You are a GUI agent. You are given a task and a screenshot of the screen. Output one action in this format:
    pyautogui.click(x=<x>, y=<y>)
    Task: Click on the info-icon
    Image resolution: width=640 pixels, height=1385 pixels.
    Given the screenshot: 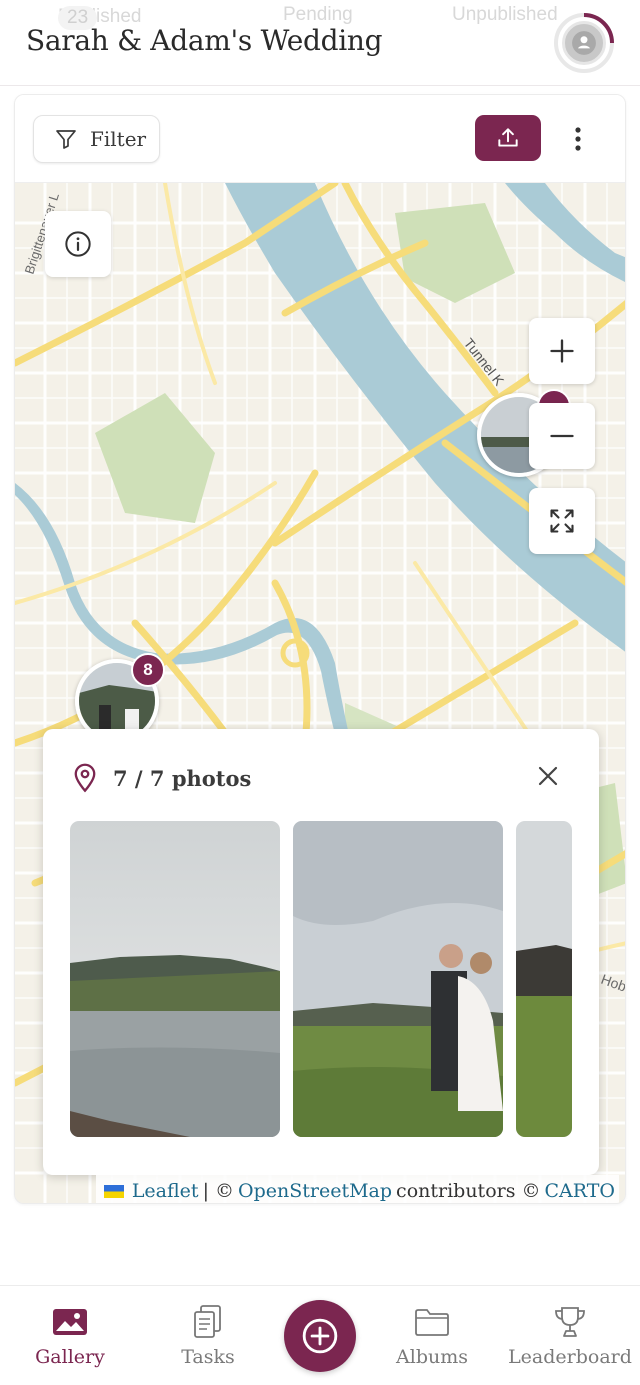 What is the action you would take?
    pyautogui.click(x=78, y=244)
    